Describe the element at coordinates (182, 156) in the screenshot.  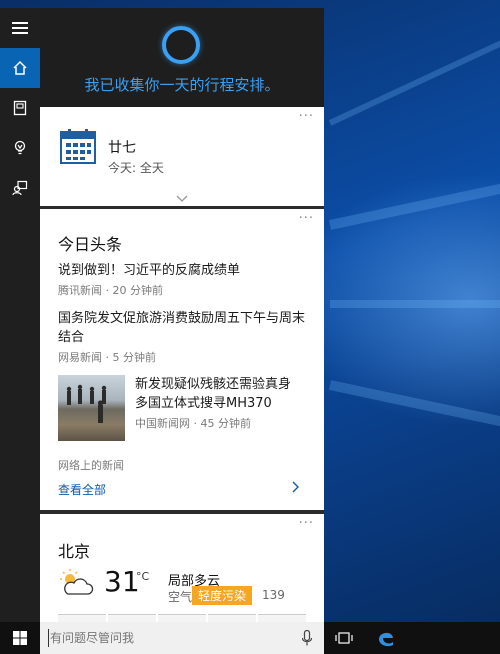
I see `calendar-card: ··· 廿七 今天: 全天` at that location.